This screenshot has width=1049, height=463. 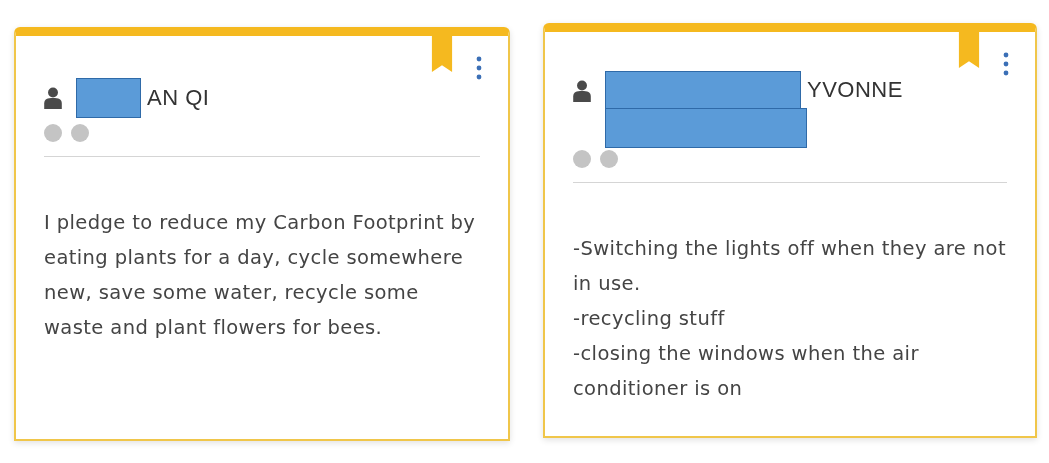 What do you see at coordinates (260, 275) in the screenshot?
I see `pledge-text: I pledge to reduce my Carbon Footprint by eating plants for a day, cycle somewhere new, save some water, recycle some waste and plant flowers for bees.` at bounding box center [260, 275].